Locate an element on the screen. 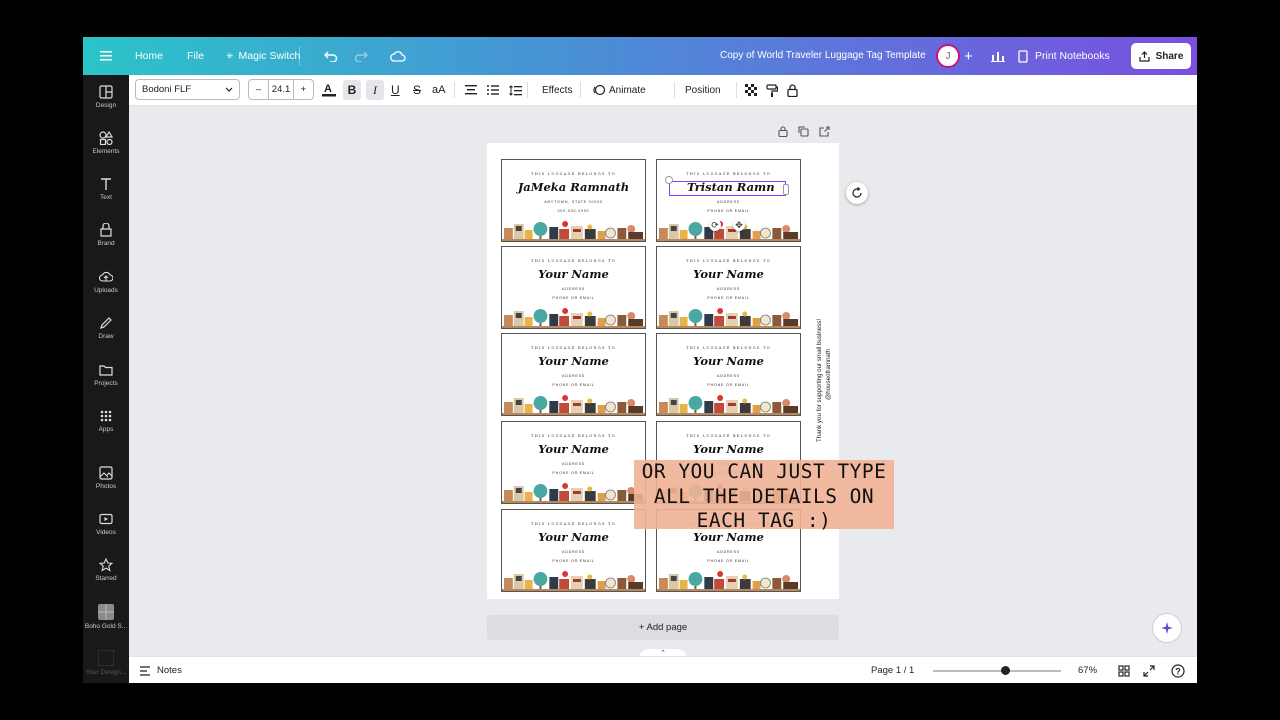 The image size is (1280, 720). magic-switch-button: ✳ Magic Switch is located at coordinates (263, 56).